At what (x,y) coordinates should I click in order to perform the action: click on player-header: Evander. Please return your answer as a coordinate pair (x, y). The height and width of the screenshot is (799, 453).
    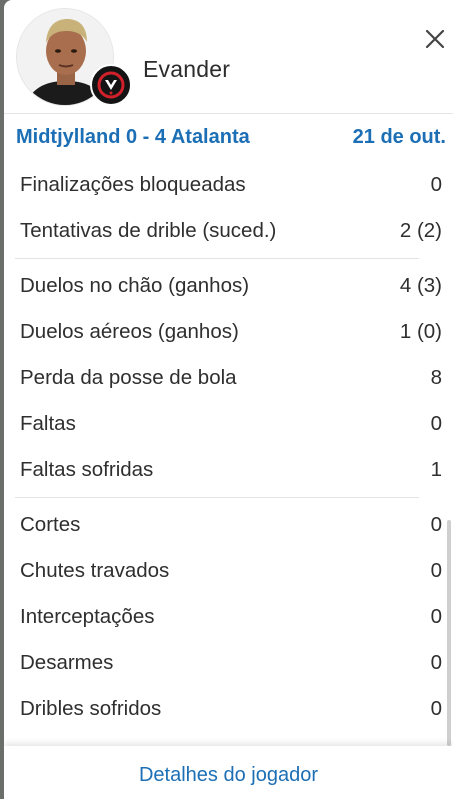
    Looking at the image, I should click on (228, 56).